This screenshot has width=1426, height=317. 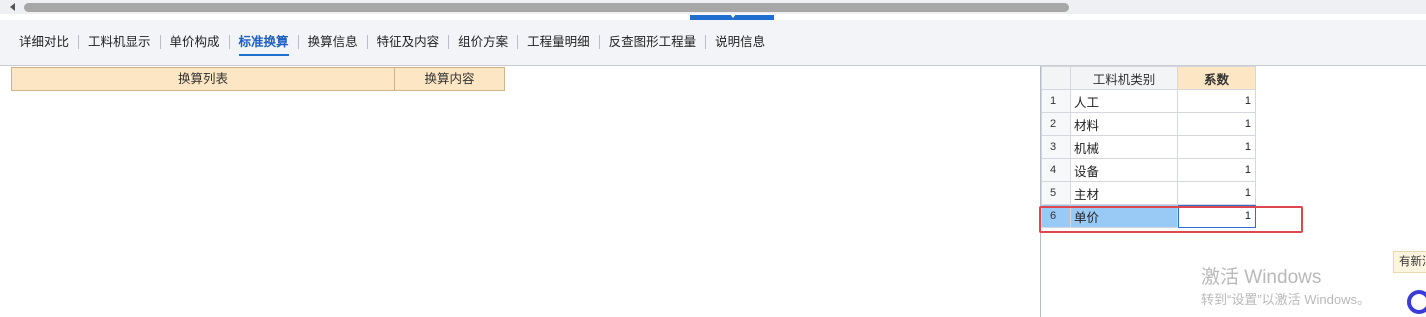 I want to click on tab-reverse-graphic-quantity: 反查图形工程量, so click(x=653, y=42).